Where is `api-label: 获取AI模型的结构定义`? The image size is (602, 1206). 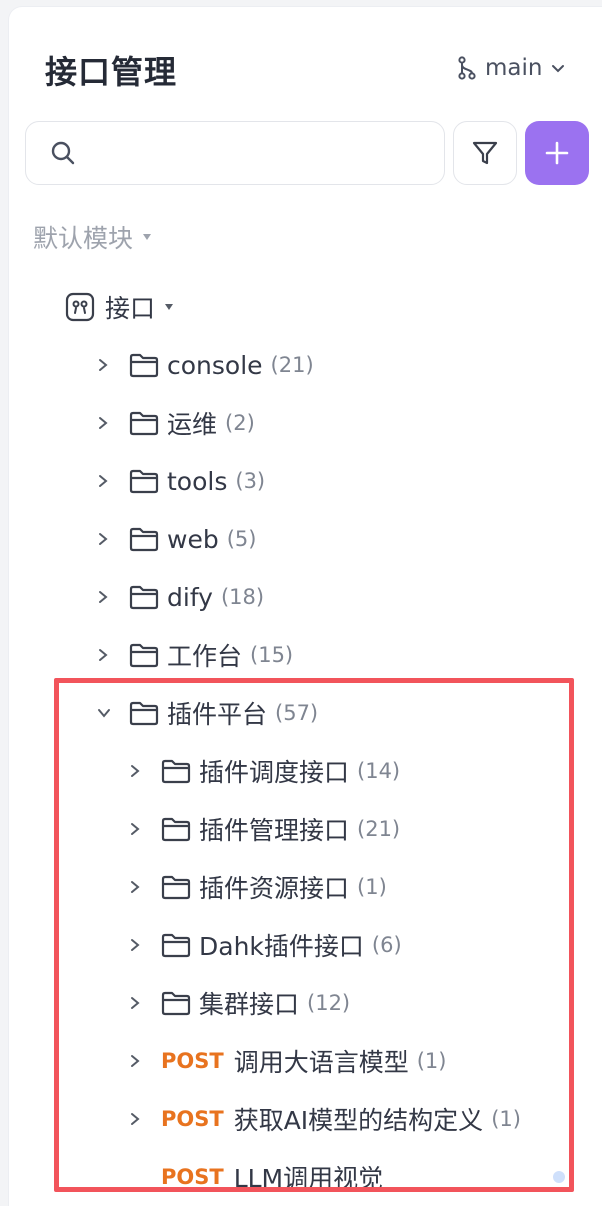
api-label: 获取AI模型的结构定义 is located at coordinates (358, 1120).